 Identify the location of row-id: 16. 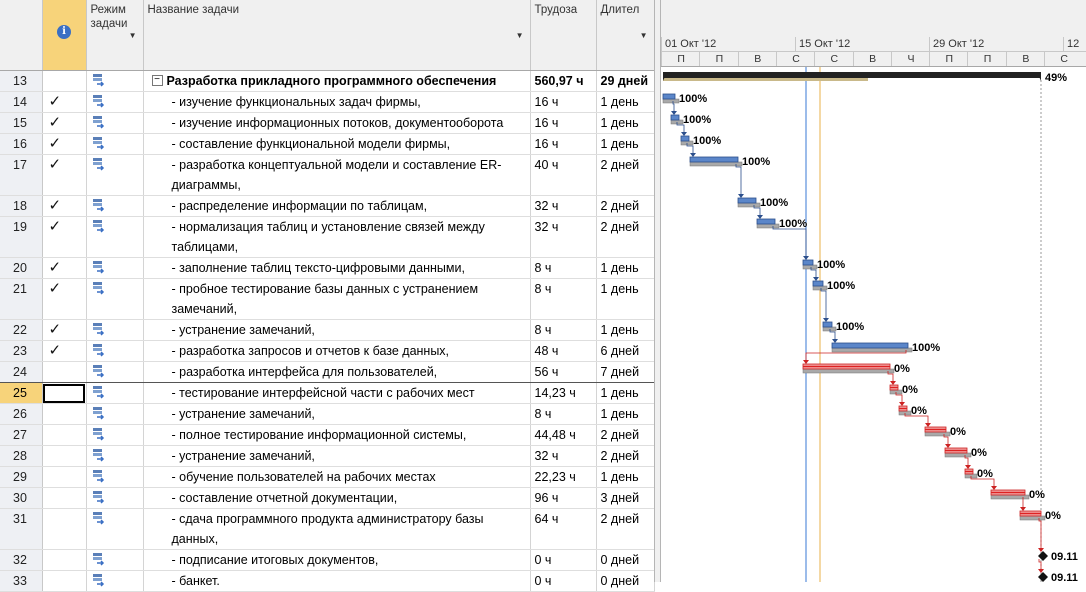
(21, 144).